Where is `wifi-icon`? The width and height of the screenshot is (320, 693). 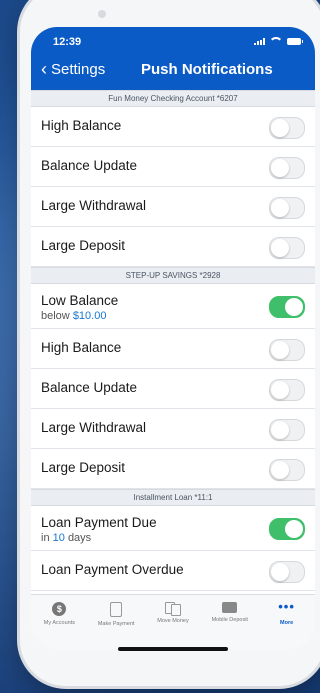
wifi-icon is located at coordinates (276, 41).